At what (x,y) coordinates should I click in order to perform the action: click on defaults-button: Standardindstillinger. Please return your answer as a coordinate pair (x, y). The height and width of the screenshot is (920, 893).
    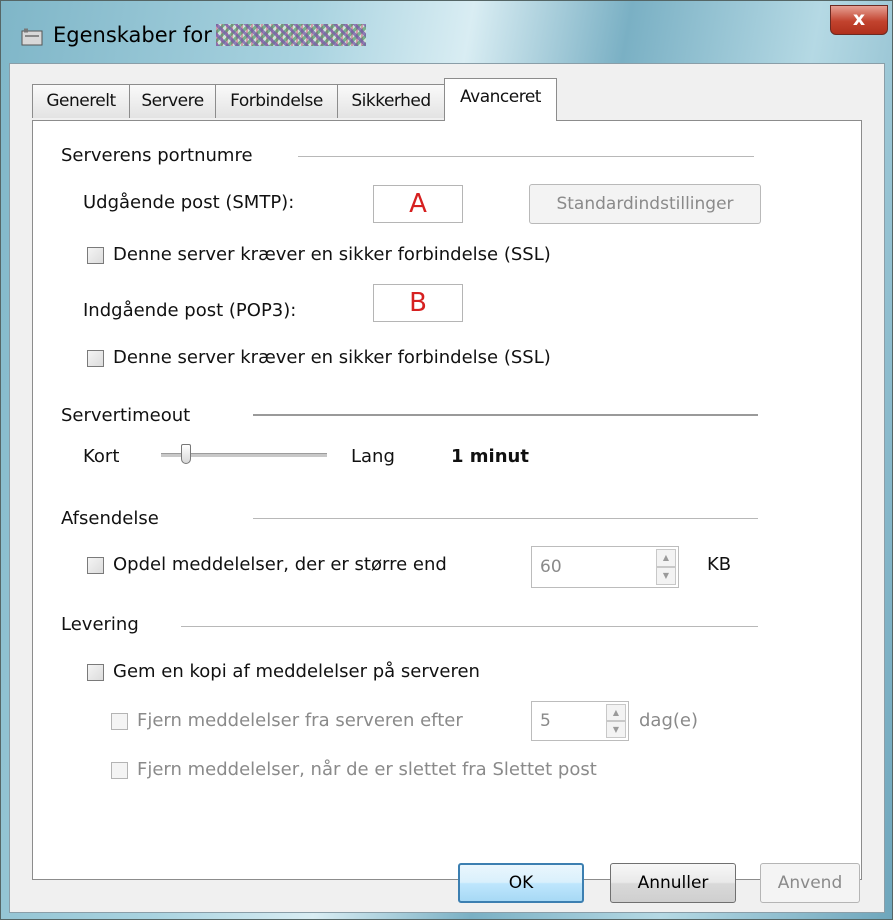
    Looking at the image, I should click on (645, 204).